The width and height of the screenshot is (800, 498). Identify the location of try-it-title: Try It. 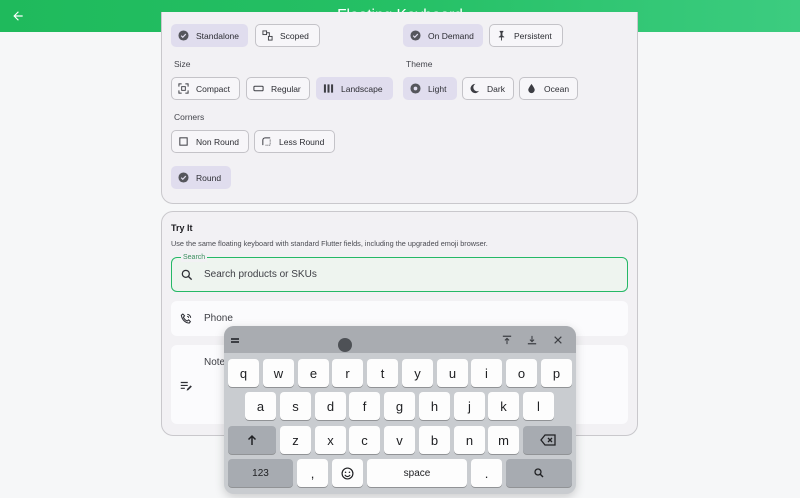
(182, 228).